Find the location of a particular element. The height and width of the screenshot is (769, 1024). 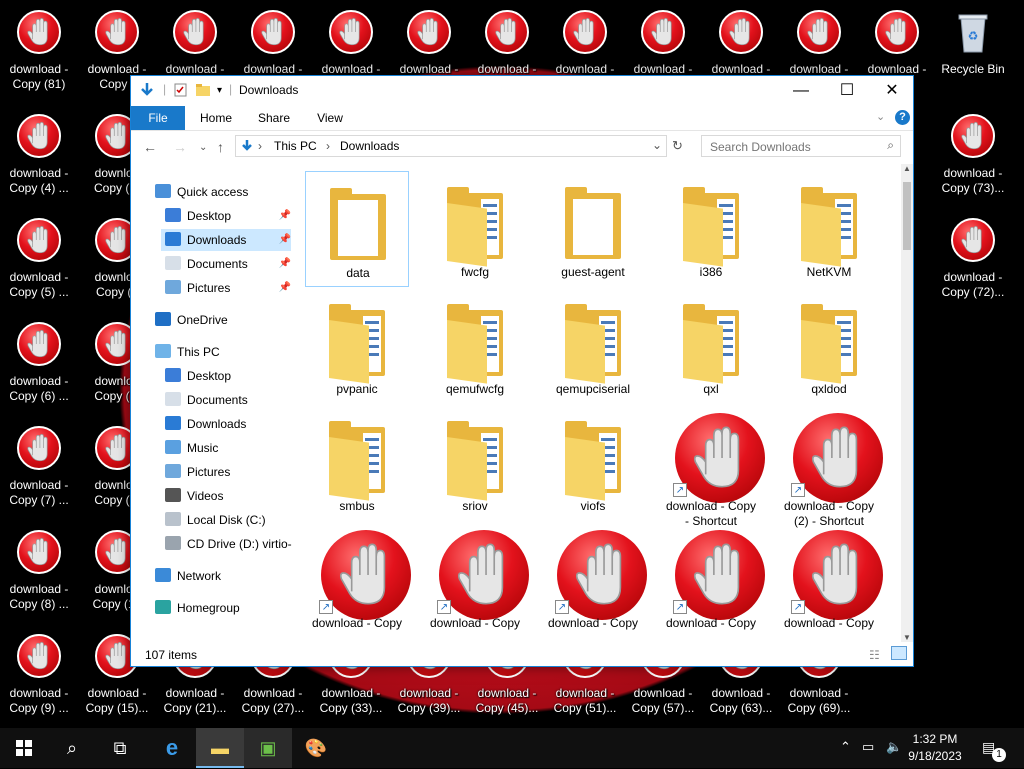

app-taskbar-button: ▣ is located at coordinates (268, 748).